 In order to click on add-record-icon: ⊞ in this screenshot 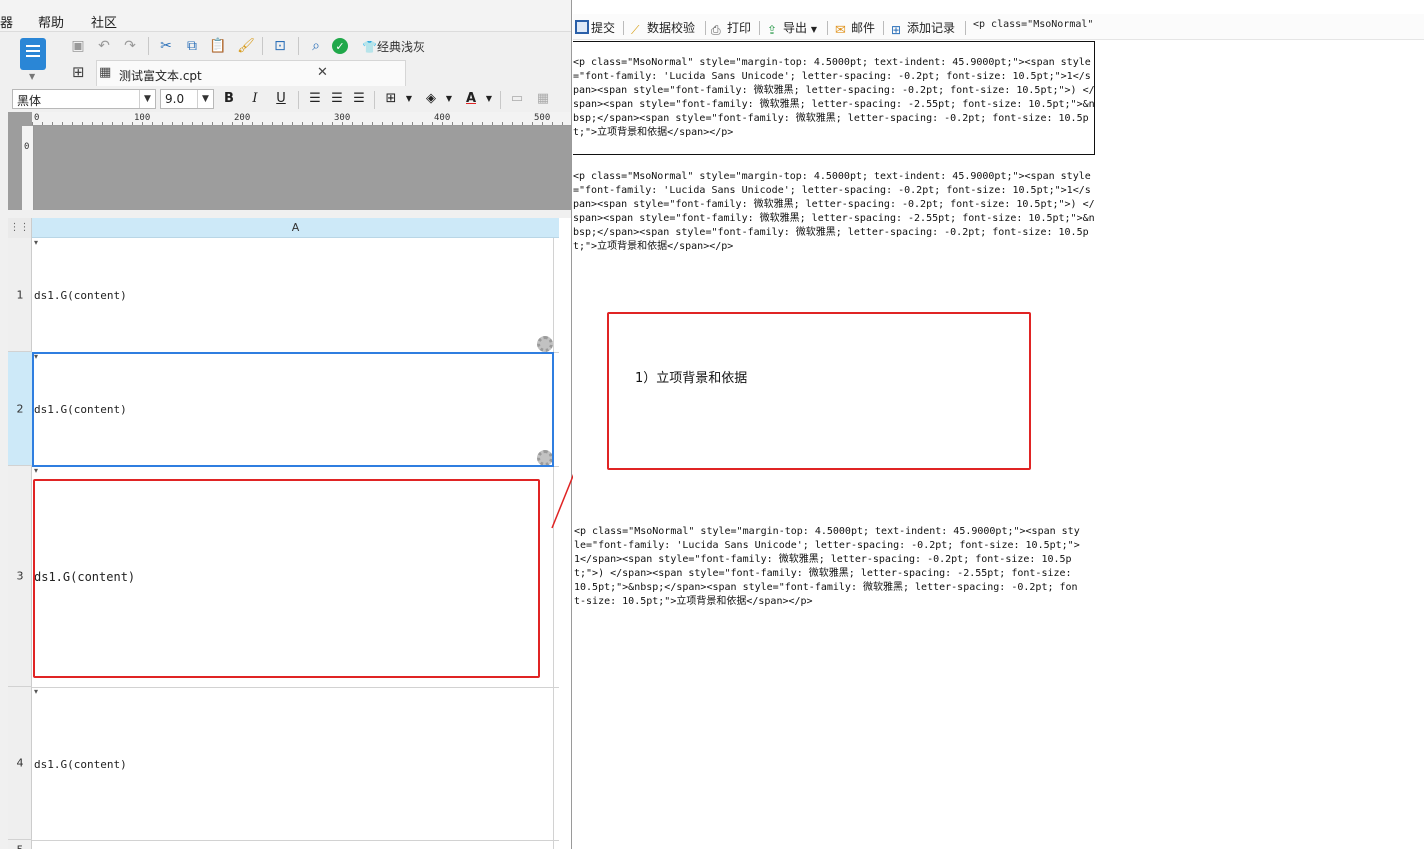, I will do `click(896, 30)`.